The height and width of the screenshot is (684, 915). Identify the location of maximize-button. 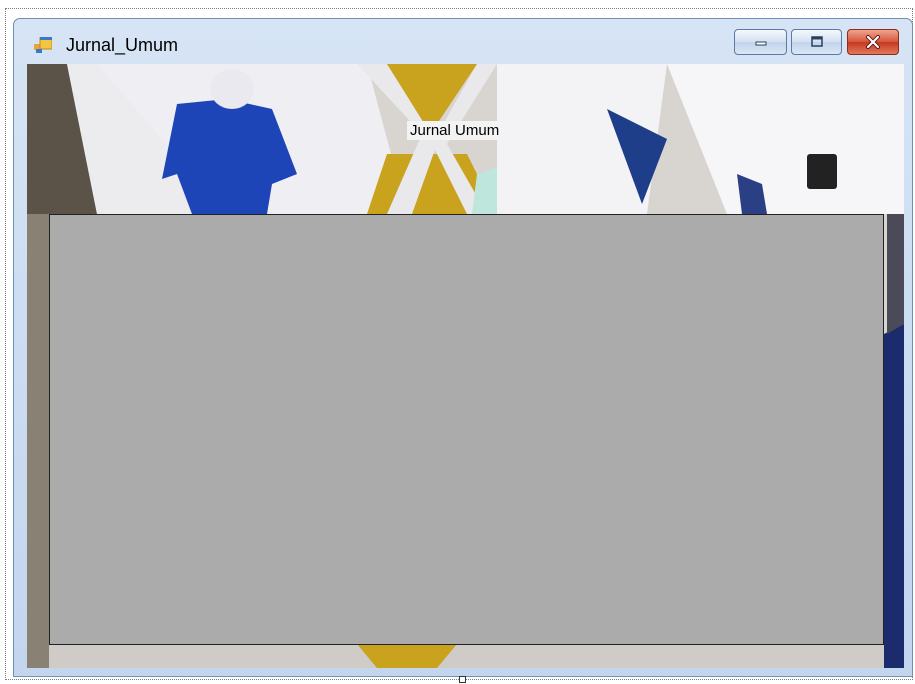
(816, 42).